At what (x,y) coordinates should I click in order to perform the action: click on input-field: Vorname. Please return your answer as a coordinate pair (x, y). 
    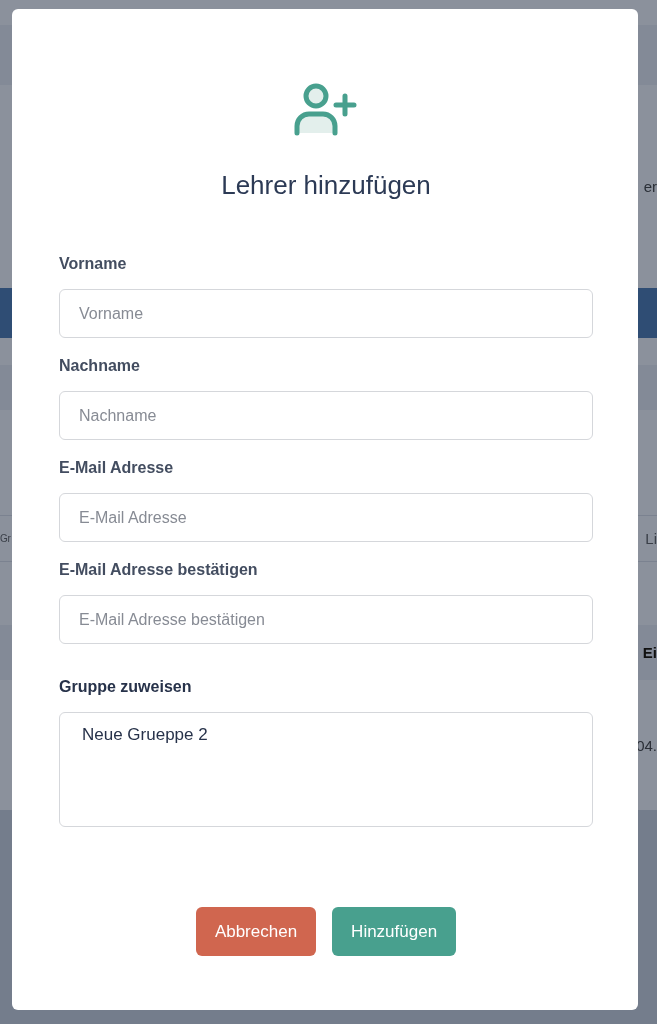
    Looking at the image, I should click on (326, 313).